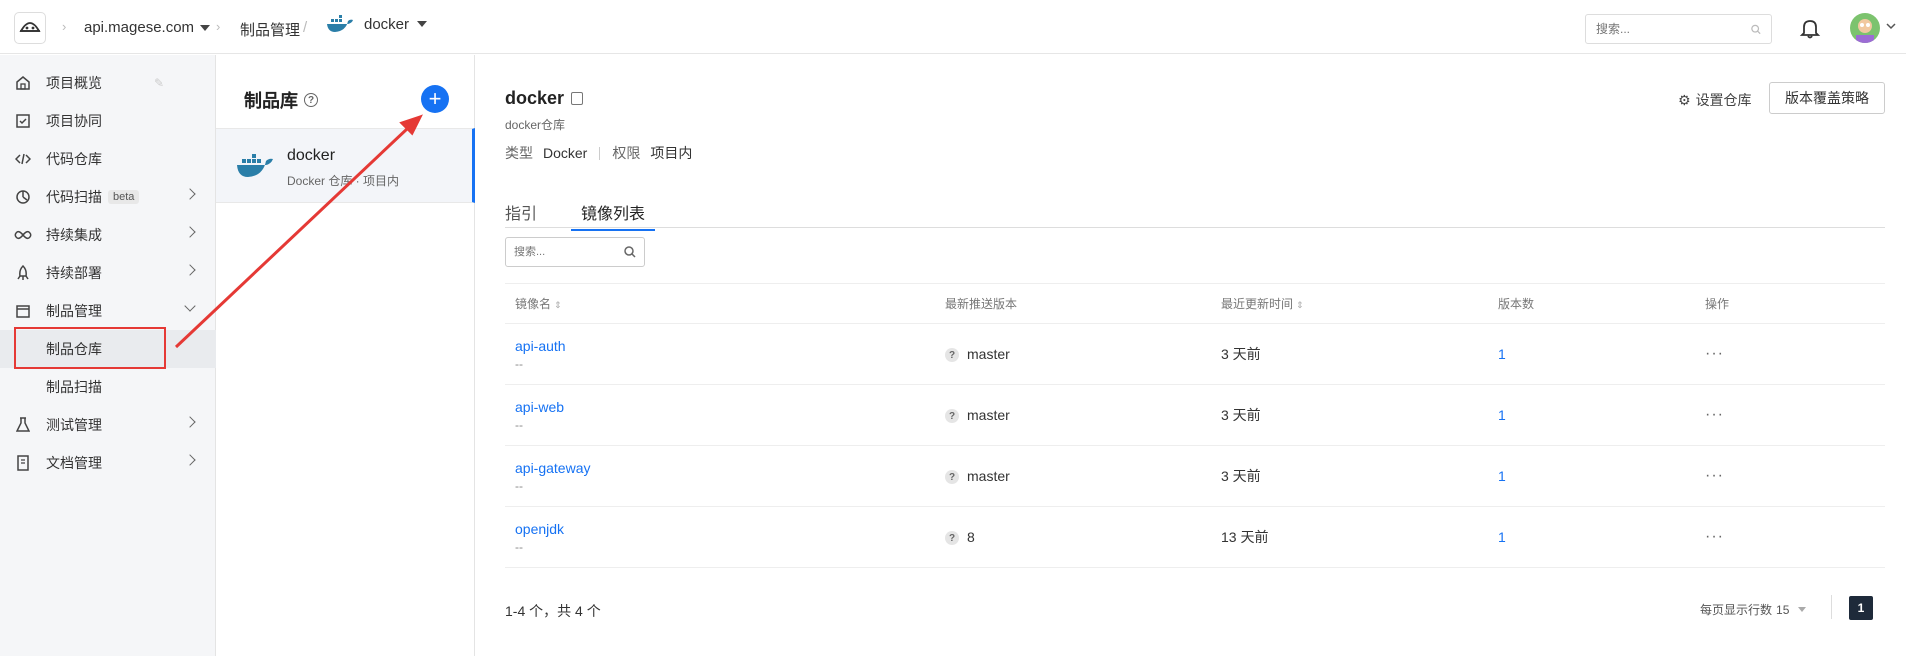 This screenshot has height=656, width=1906. What do you see at coordinates (1810, 28) in the screenshot?
I see `bell-icon` at bounding box center [1810, 28].